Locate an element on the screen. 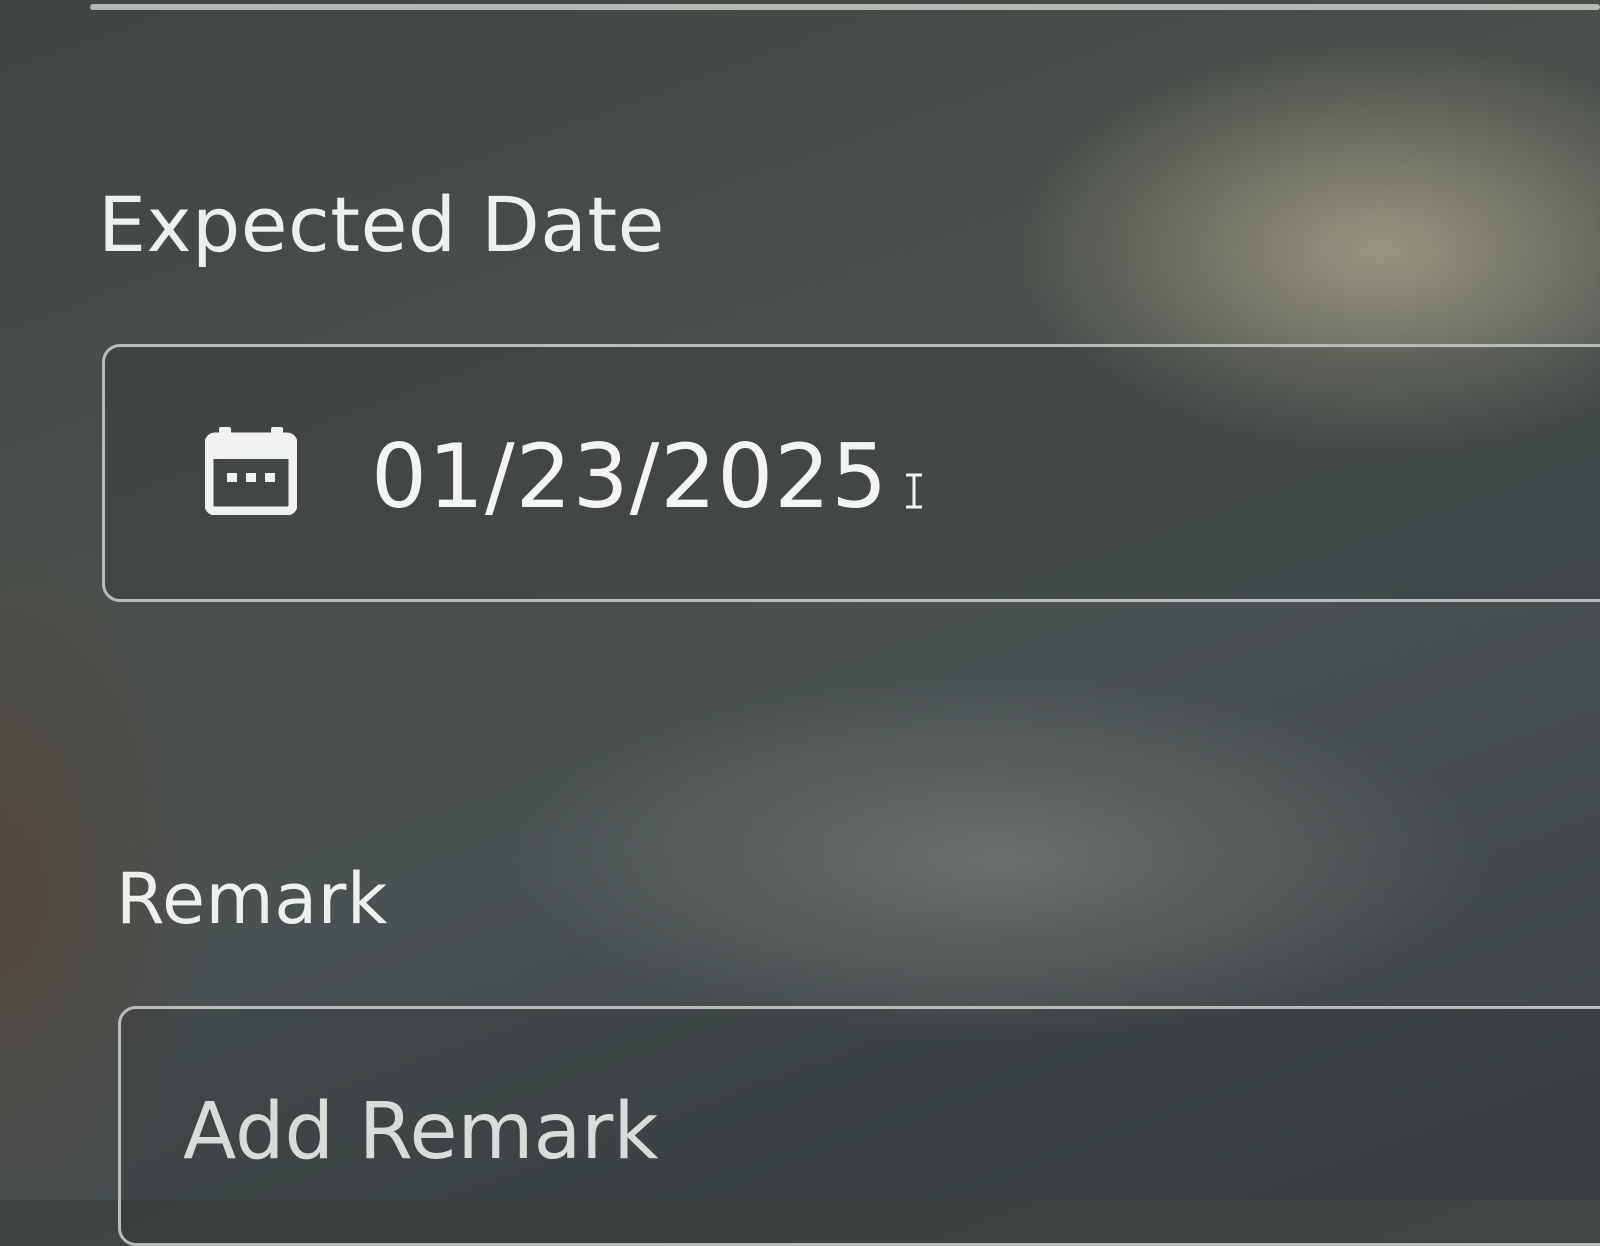  top-divider is located at coordinates (845, 7).